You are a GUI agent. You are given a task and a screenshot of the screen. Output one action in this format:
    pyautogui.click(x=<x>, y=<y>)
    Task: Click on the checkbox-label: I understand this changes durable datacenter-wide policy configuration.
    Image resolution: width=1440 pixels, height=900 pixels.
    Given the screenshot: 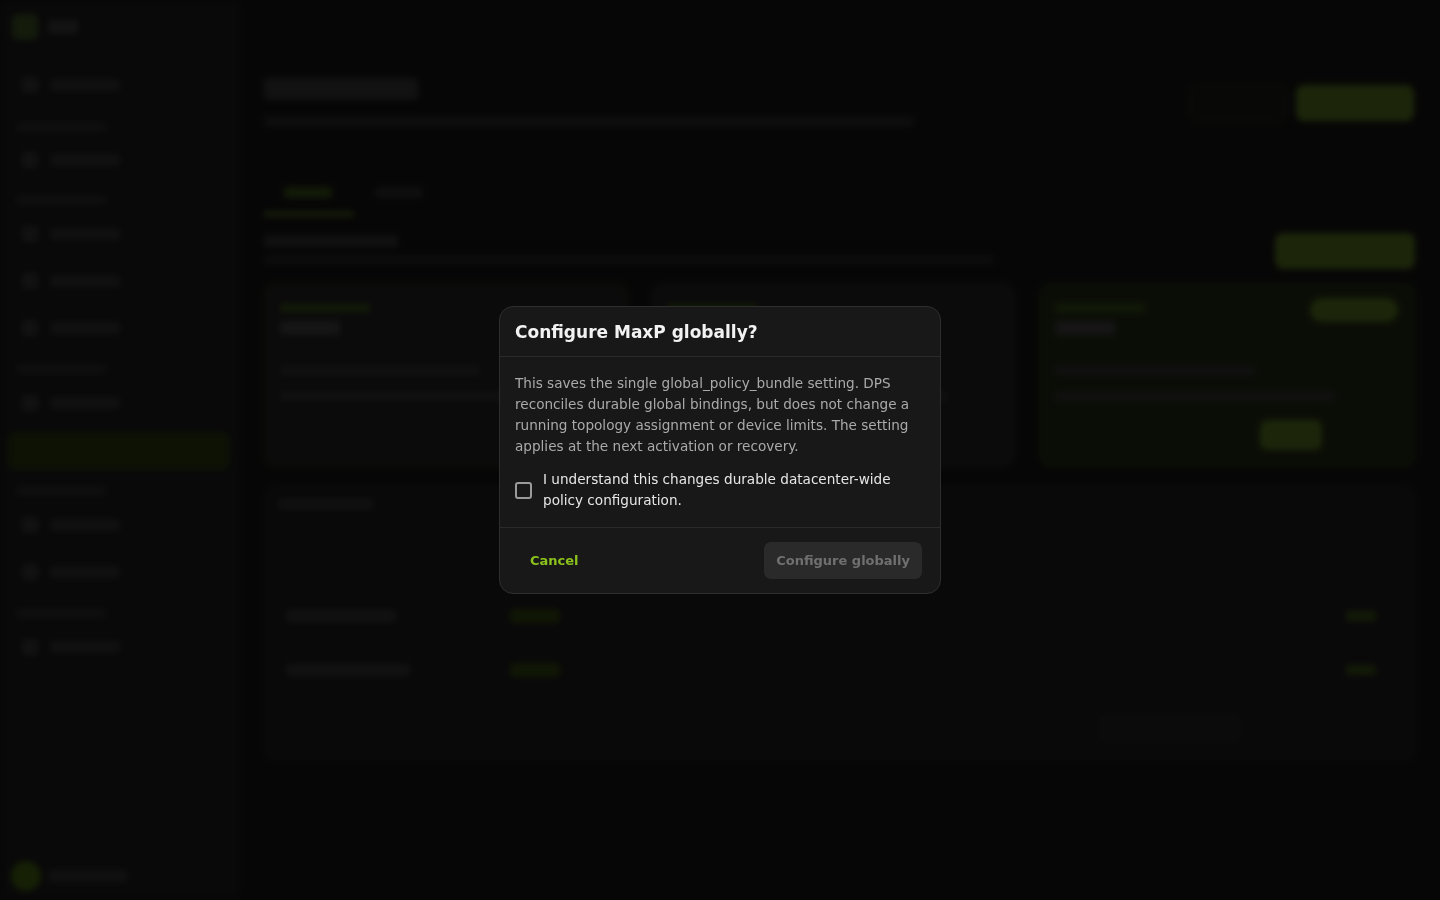 What is the action you would take?
    pyautogui.click(x=734, y=490)
    